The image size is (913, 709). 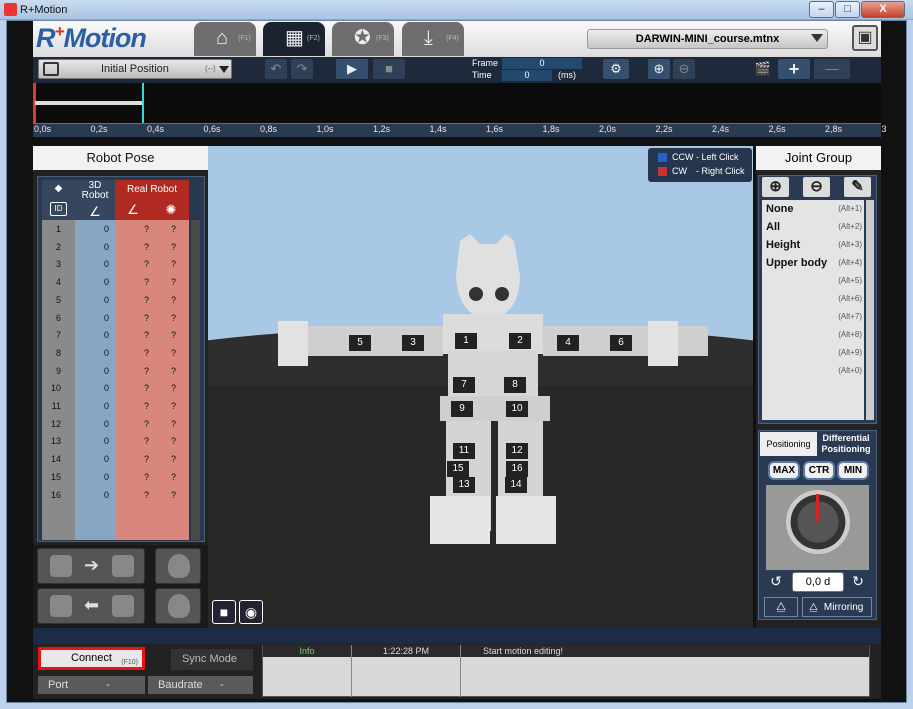 What do you see at coordinates (870, 310) in the screenshot?
I see `joint-group-scrollbar` at bounding box center [870, 310].